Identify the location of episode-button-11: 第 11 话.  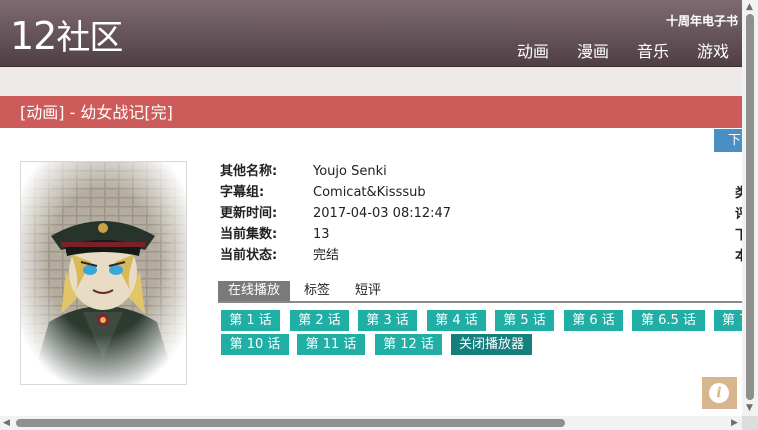
(331, 344).